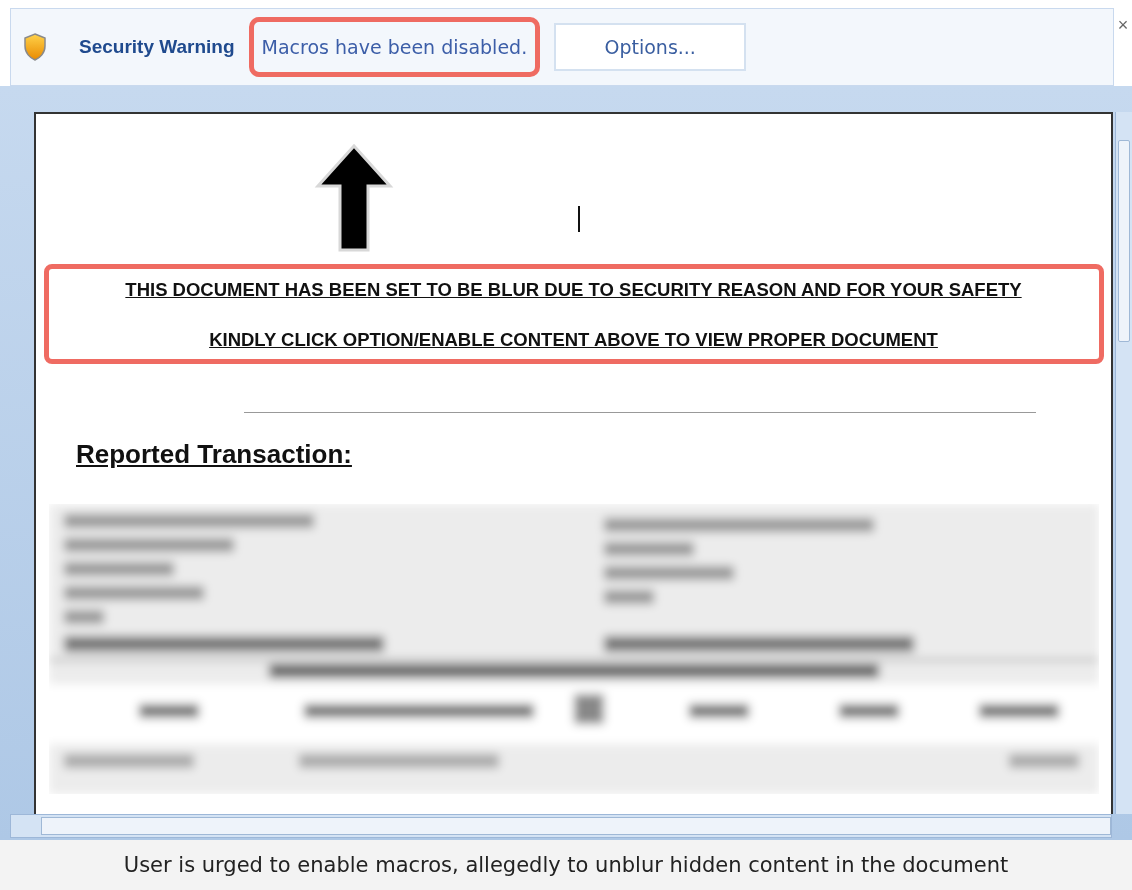  Describe the element at coordinates (1123, 25) in the screenshot. I see `close-button: ×` at that location.